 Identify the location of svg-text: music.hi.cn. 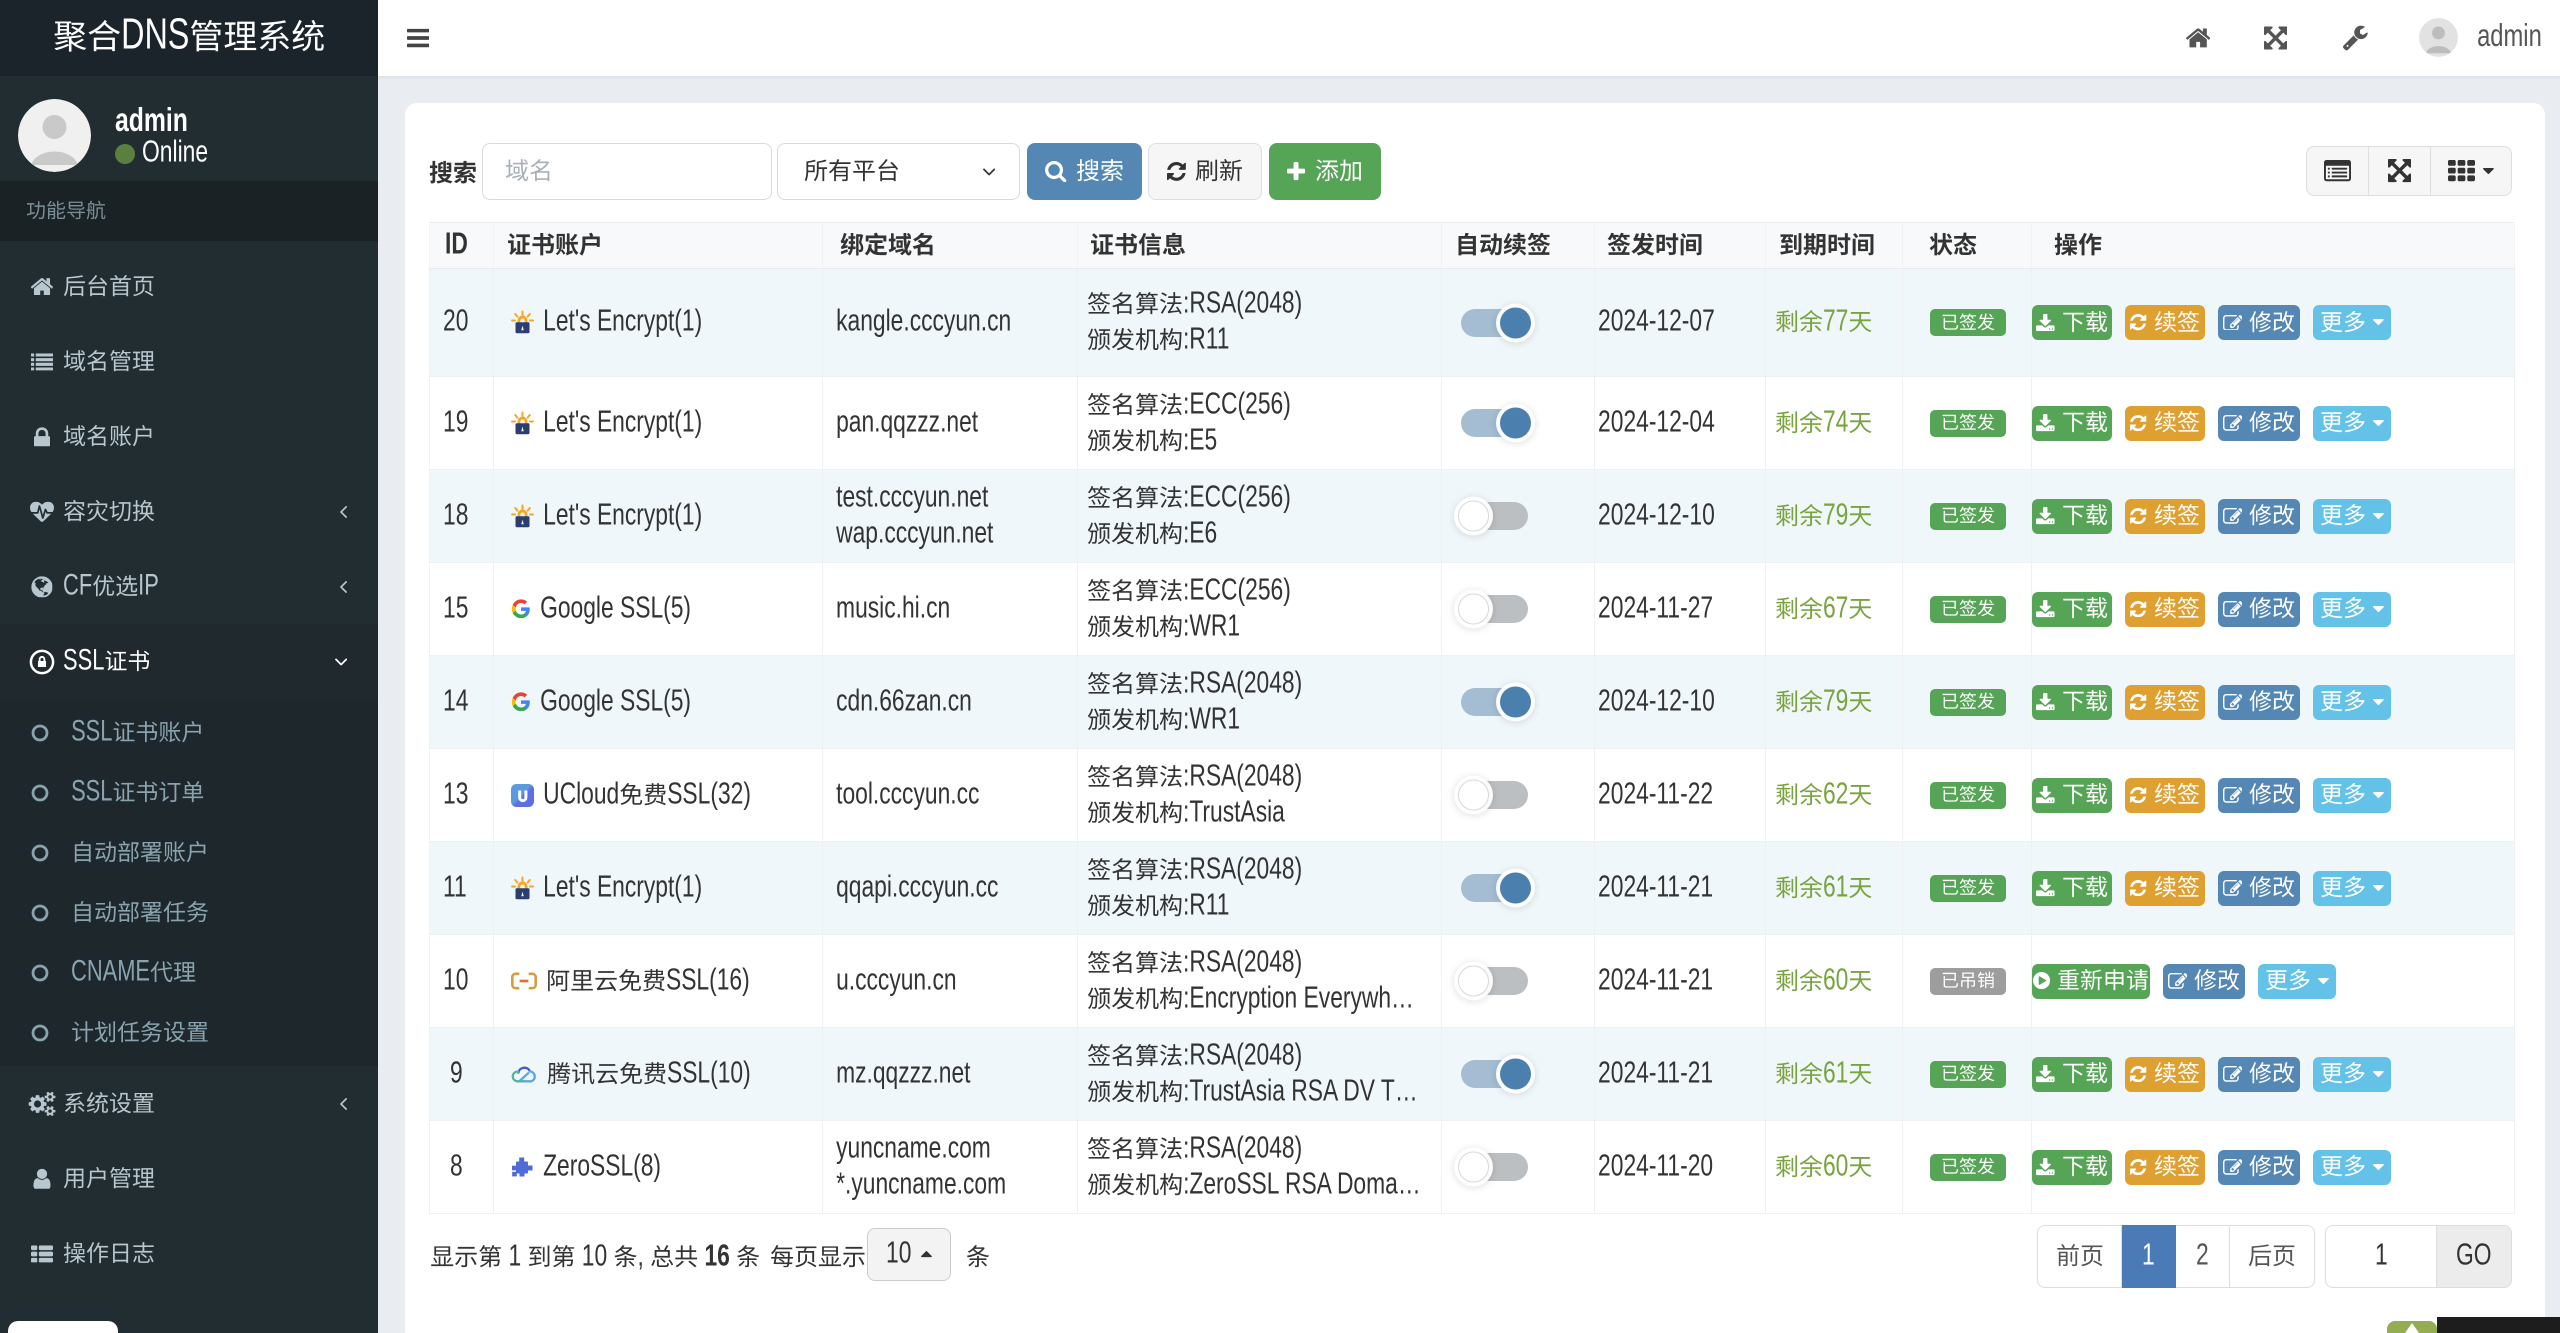
(893, 609).